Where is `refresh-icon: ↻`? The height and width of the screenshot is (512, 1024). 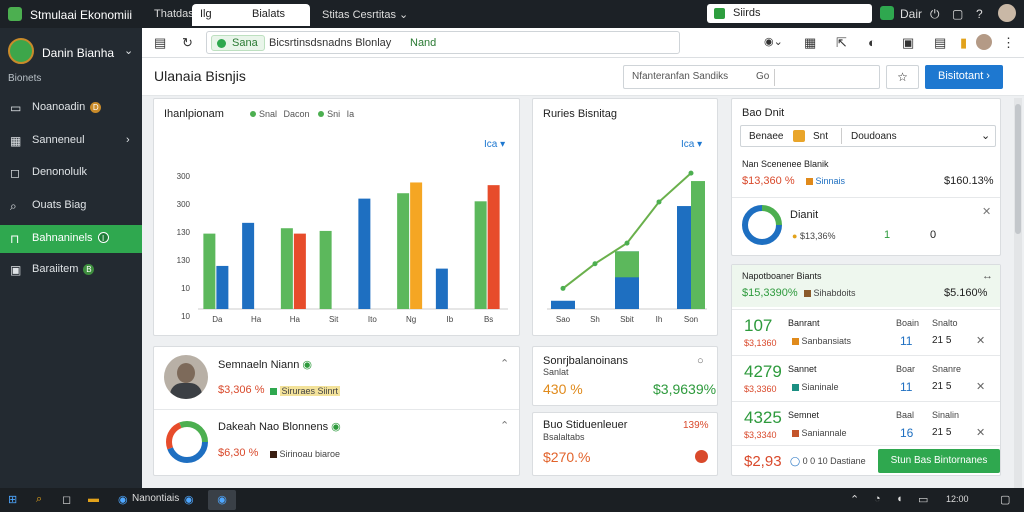 refresh-icon: ↻ is located at coordinates (187, 43).